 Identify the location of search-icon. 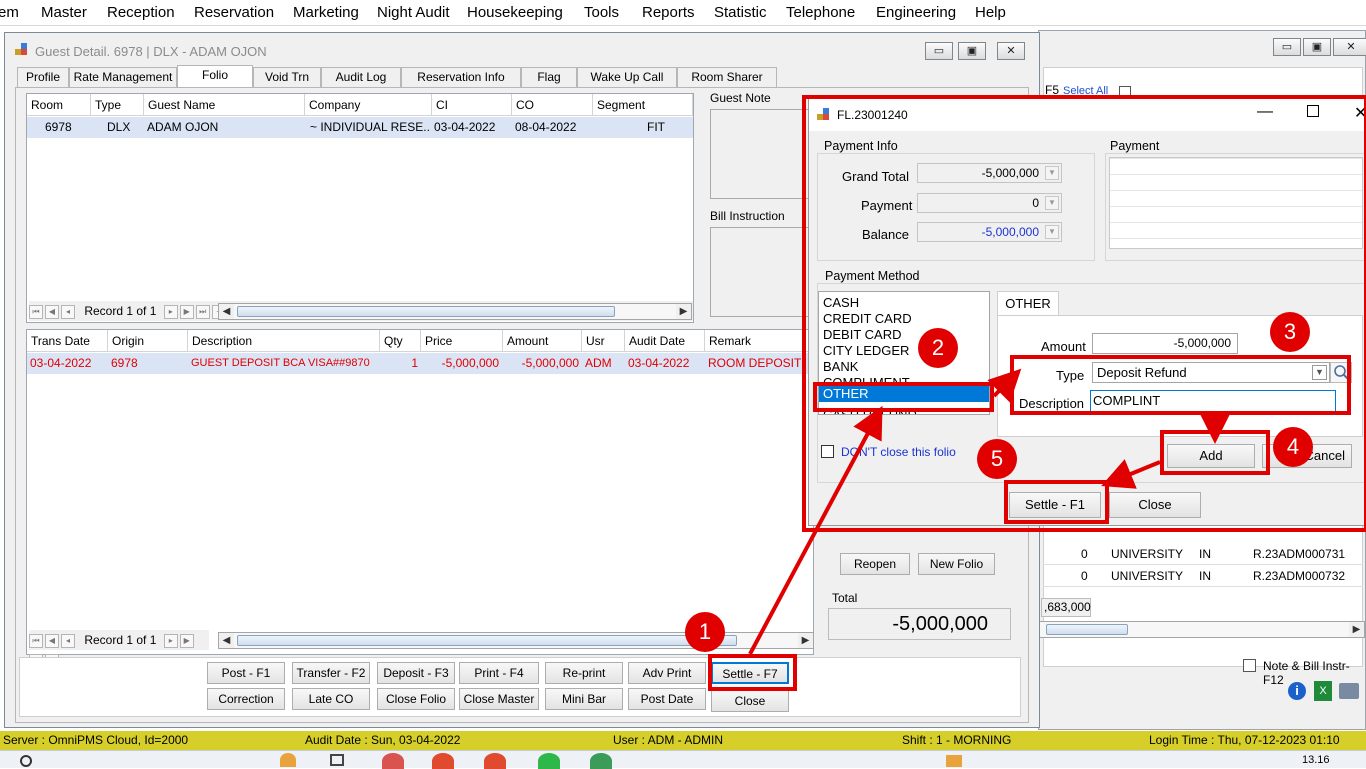
(26, 761).